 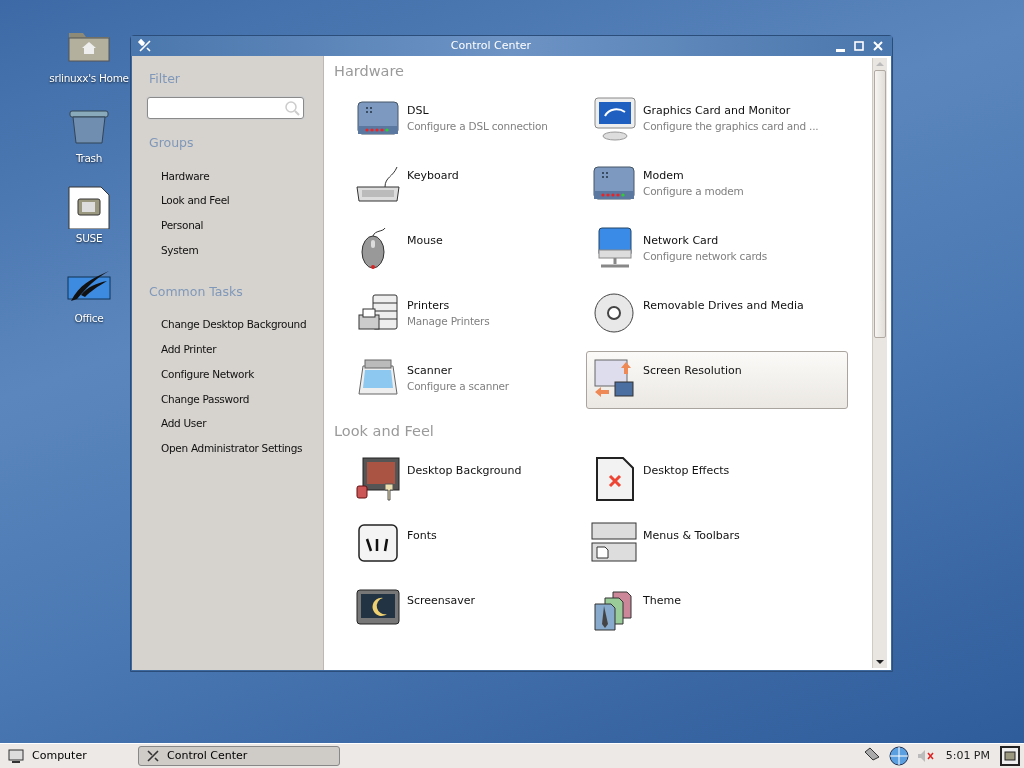 What do you see at coordinates (225, 107) in the screenshot?
I see `filter-field` at bounding box center [225, 107].